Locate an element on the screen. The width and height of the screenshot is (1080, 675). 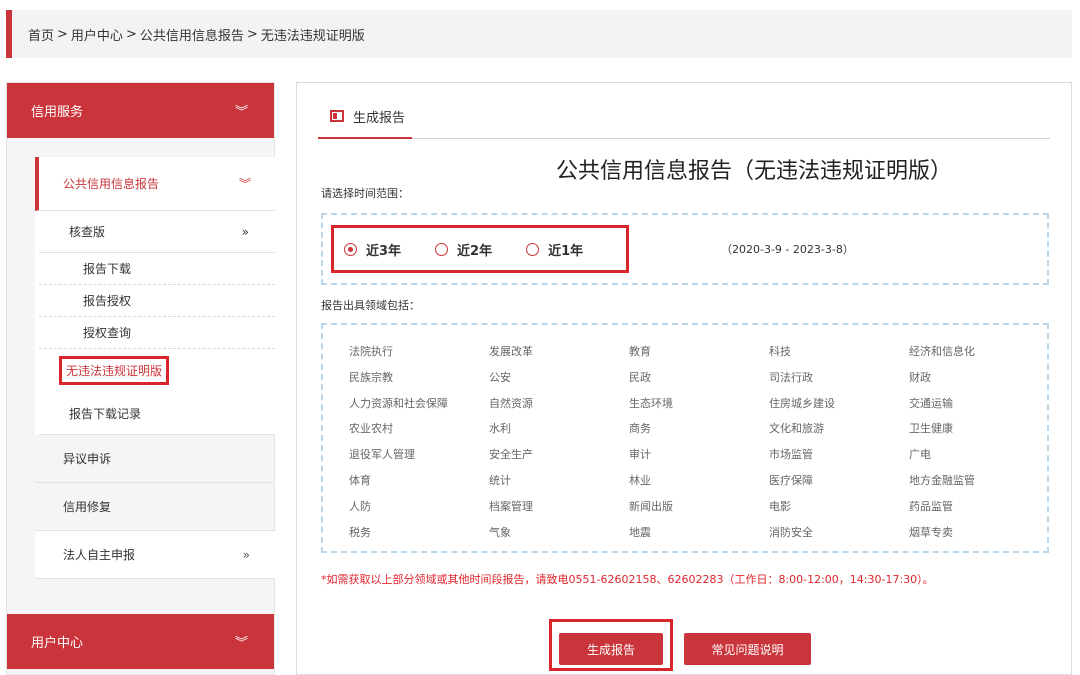
domain-item: 广电 is located at coordinates (920, 455).